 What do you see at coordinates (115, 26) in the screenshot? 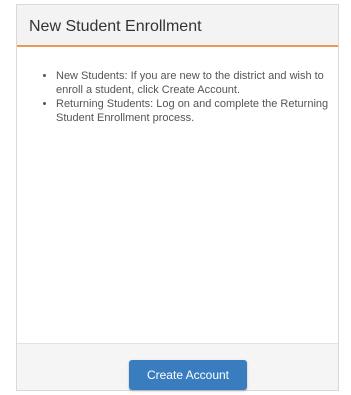
I see `panel-title: New Student Enrollment` at bounding box center [115, 26].